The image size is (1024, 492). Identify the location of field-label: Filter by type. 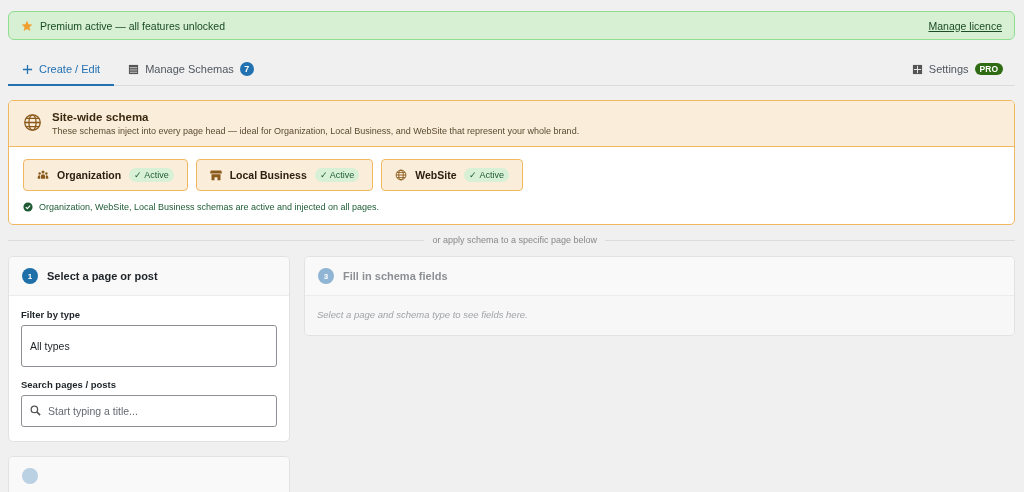
(51, 314).